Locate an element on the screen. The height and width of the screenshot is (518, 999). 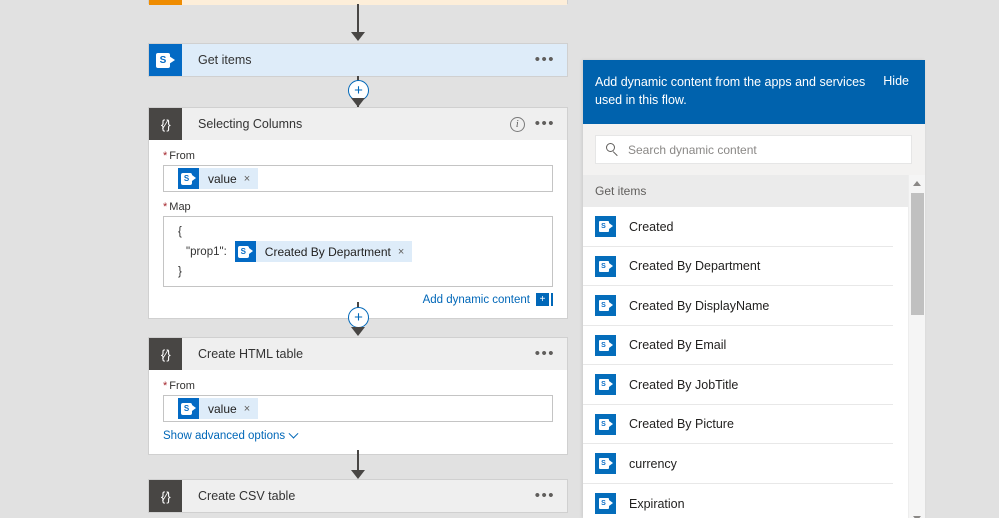
card-get-items: Get items ••• is located at coordinates (358, 60).